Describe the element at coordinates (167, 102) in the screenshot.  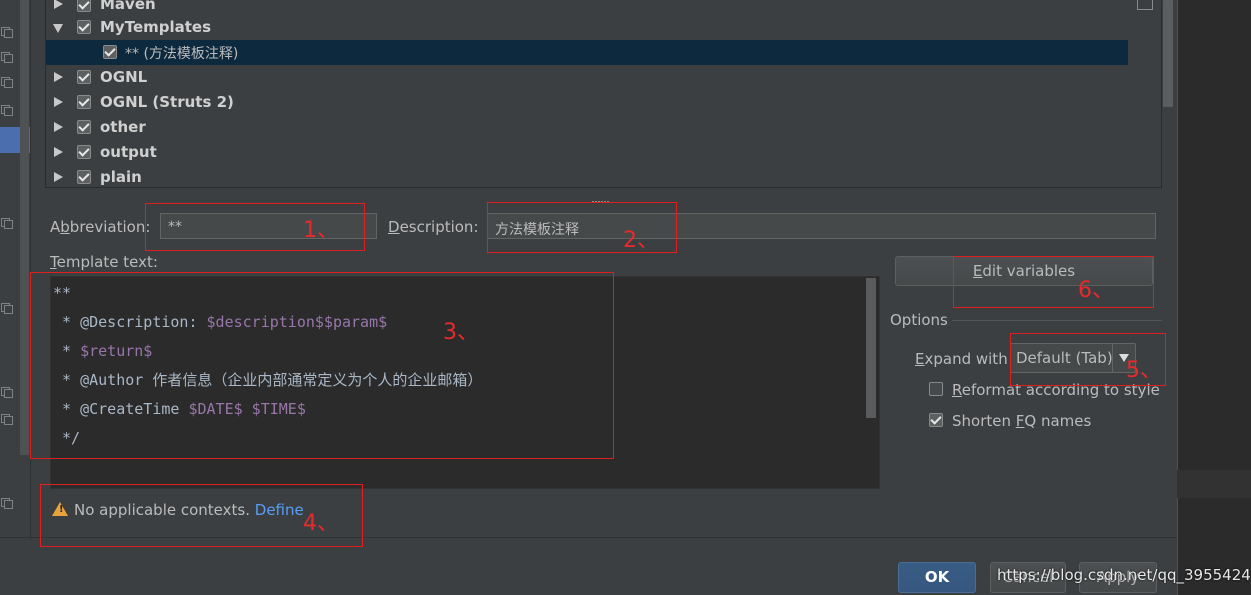
I see `tree-item-label: OGNL (Struts 2)` at that location.